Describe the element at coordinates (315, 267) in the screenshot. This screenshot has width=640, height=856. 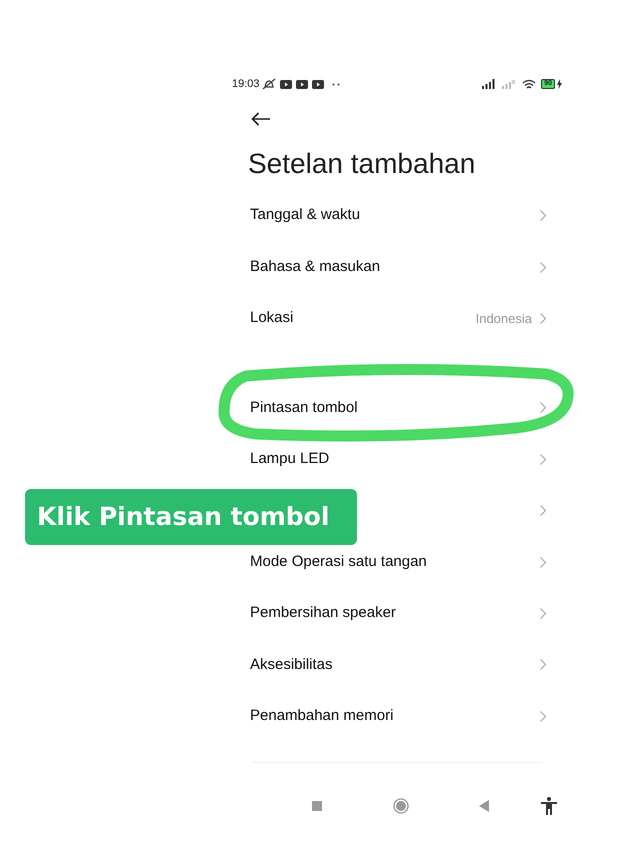
I see `setting-label: Bahasa & masukan` at that location.